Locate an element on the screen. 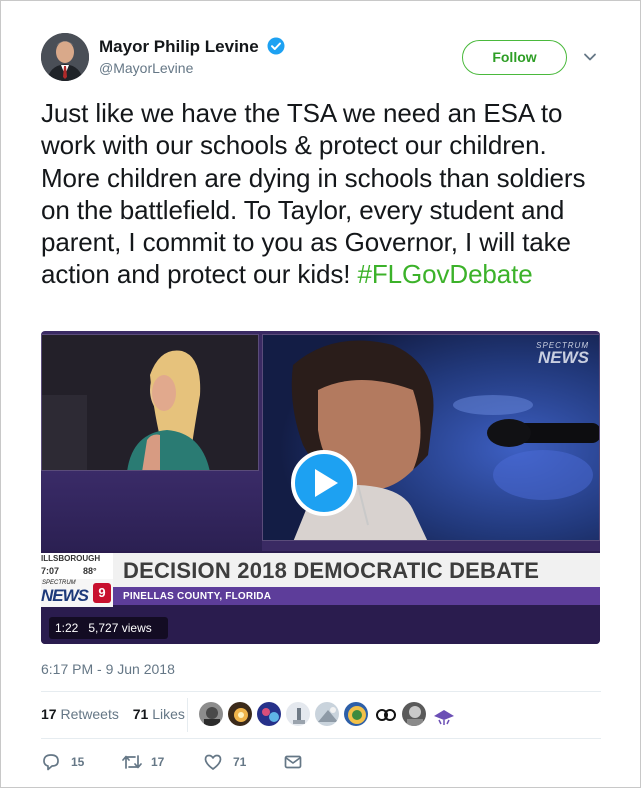 The width and height of the screenshot is (641, 788). reply-button: 15 is located at coordinates (71, 762).